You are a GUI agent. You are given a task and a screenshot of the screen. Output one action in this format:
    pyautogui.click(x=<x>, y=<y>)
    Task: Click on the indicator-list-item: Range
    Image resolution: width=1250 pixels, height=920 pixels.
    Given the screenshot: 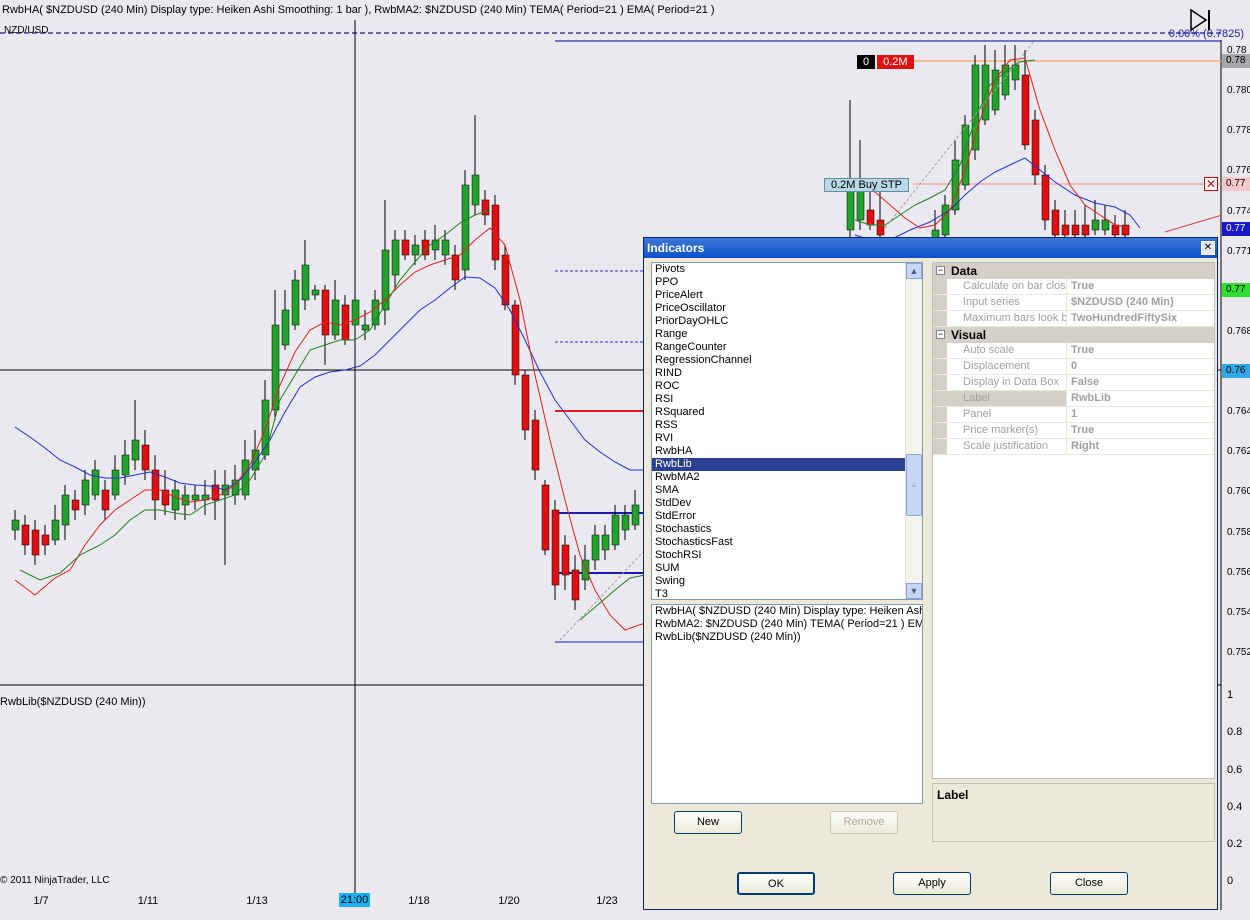 What is the action you would take?
    pyautogui.click(x=787, y=334)
    